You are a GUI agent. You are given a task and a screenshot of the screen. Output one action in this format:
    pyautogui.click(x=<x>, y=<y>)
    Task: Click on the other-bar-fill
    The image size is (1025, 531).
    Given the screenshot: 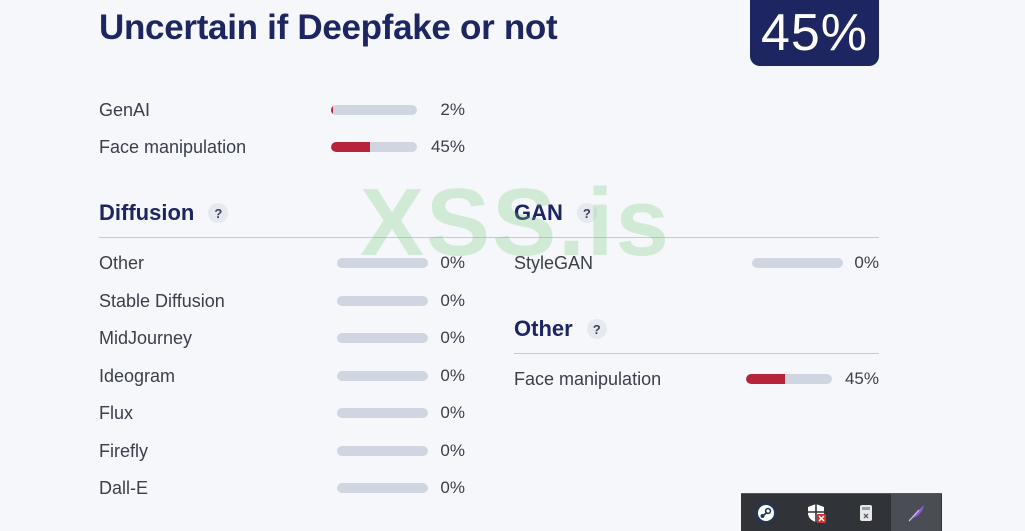 What is the action you would take?
    pyautogui.click(x=765, y=379)
    